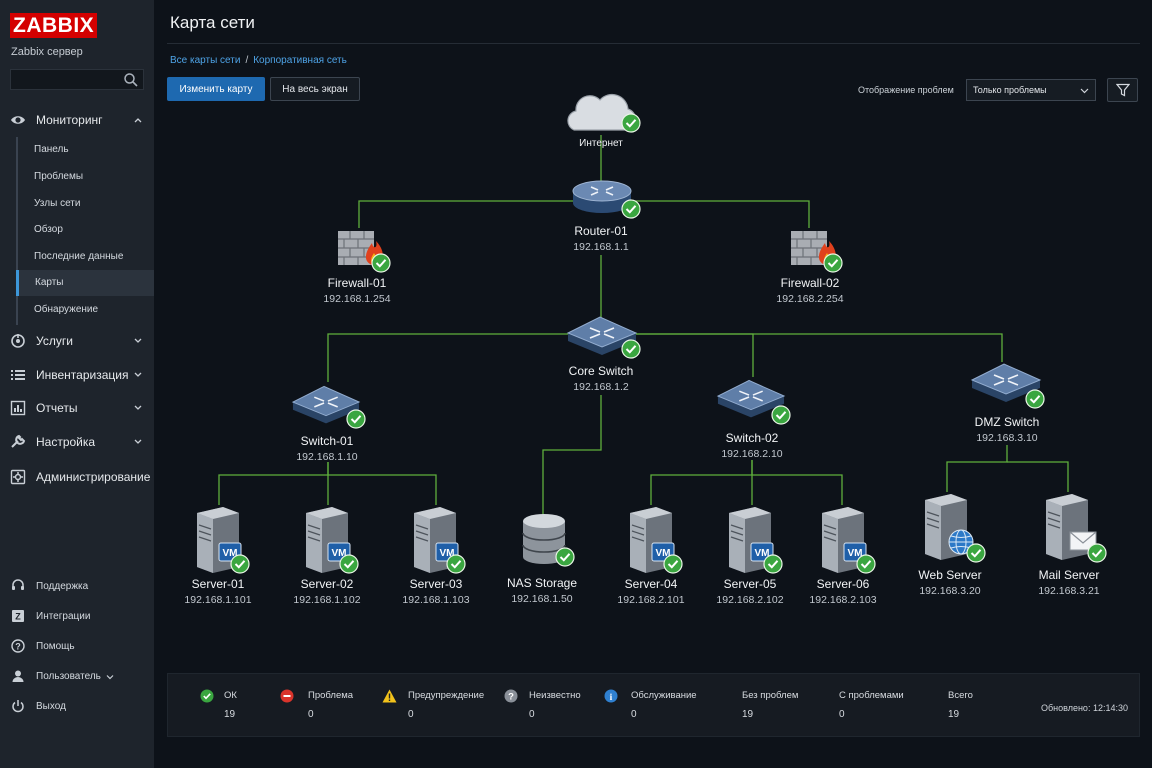  Describe the element at coordinates (230, 714) in the screenshot. I see `legend-ok-value: 19` at that location.